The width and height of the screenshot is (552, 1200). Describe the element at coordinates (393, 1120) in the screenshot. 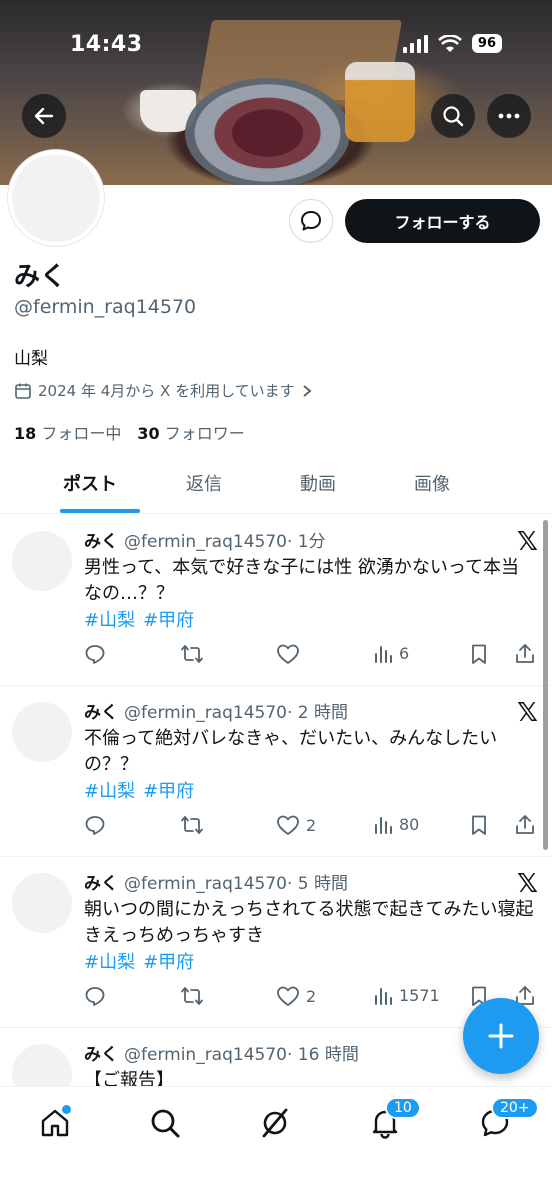

I see `nav-notifications: 10` at that location.